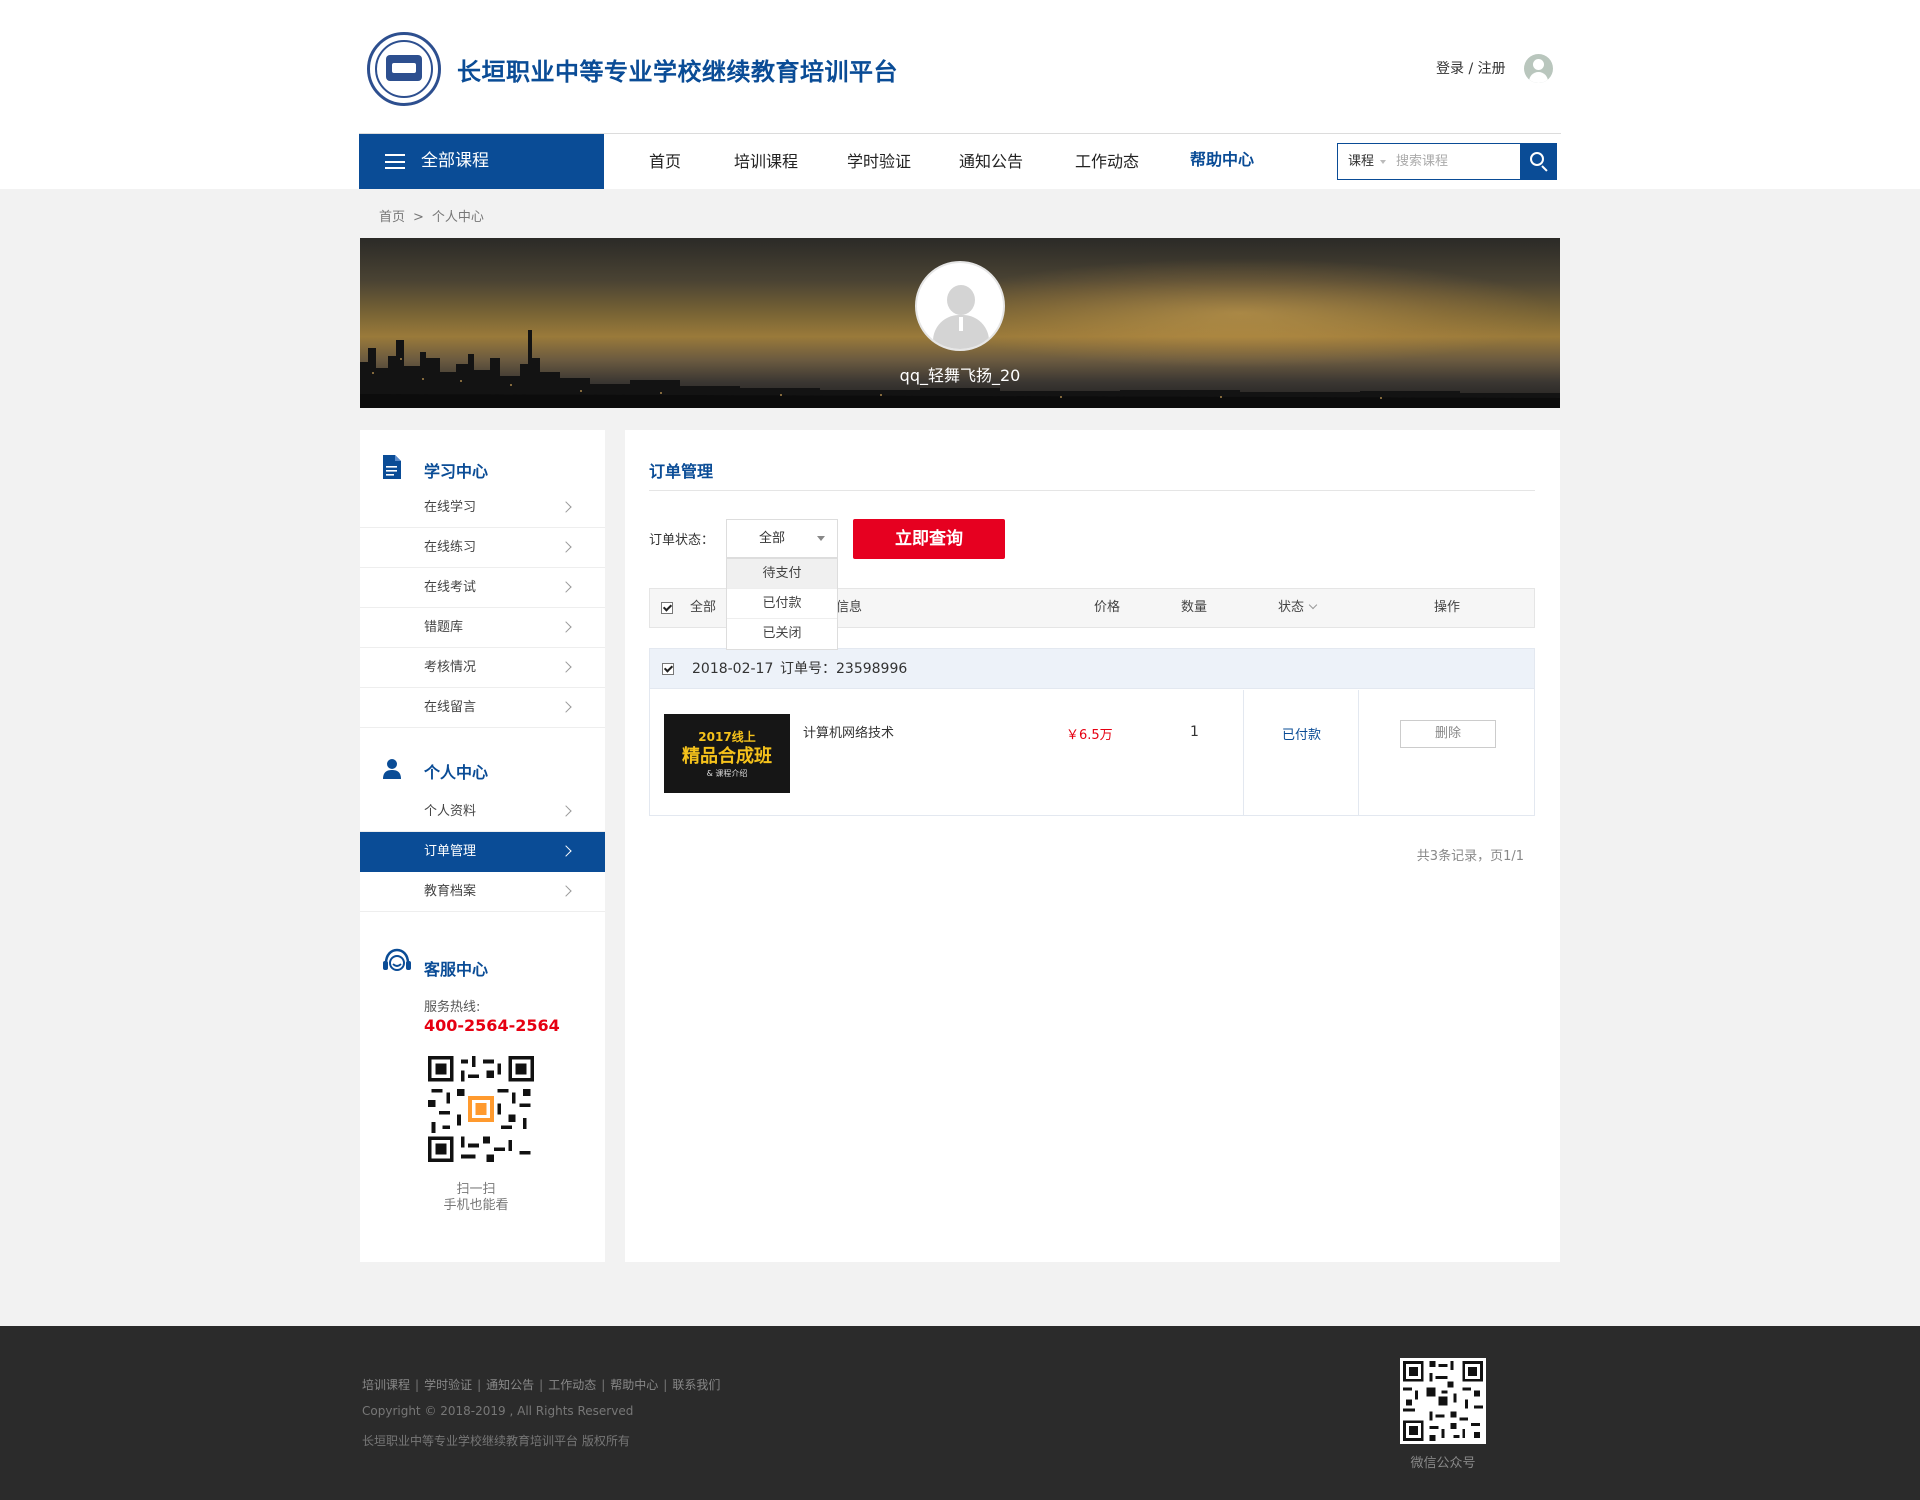 The width and height of the screenshot is (1920, 1500). Describe the element at coordinates (634, 1385) in the screenshot. I see `footer-link-help: 帮助中心` at that location.